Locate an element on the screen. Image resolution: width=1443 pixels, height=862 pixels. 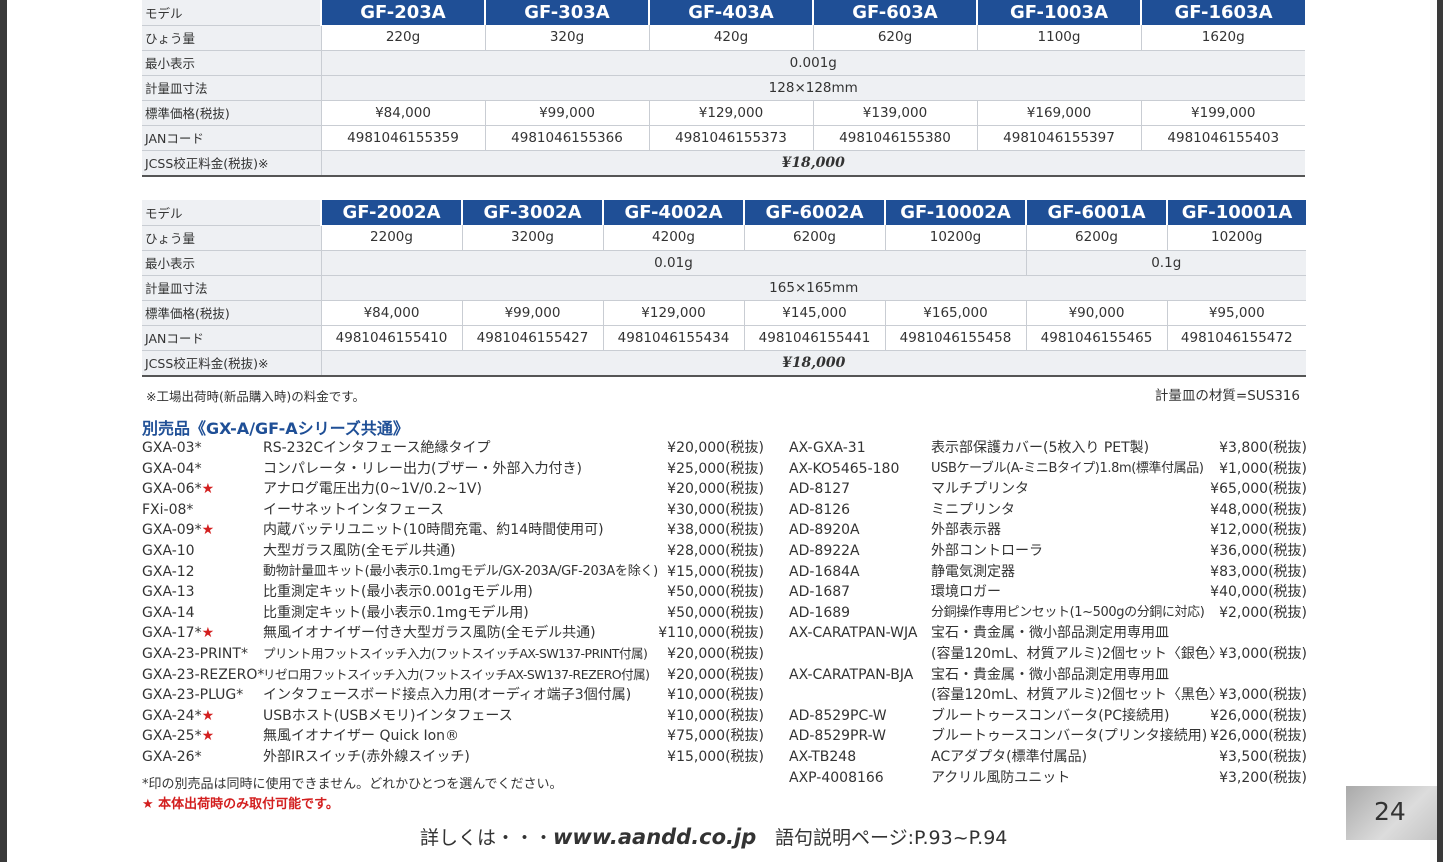
price-cell: ¥139,000 is located at coordinates (894, 113).